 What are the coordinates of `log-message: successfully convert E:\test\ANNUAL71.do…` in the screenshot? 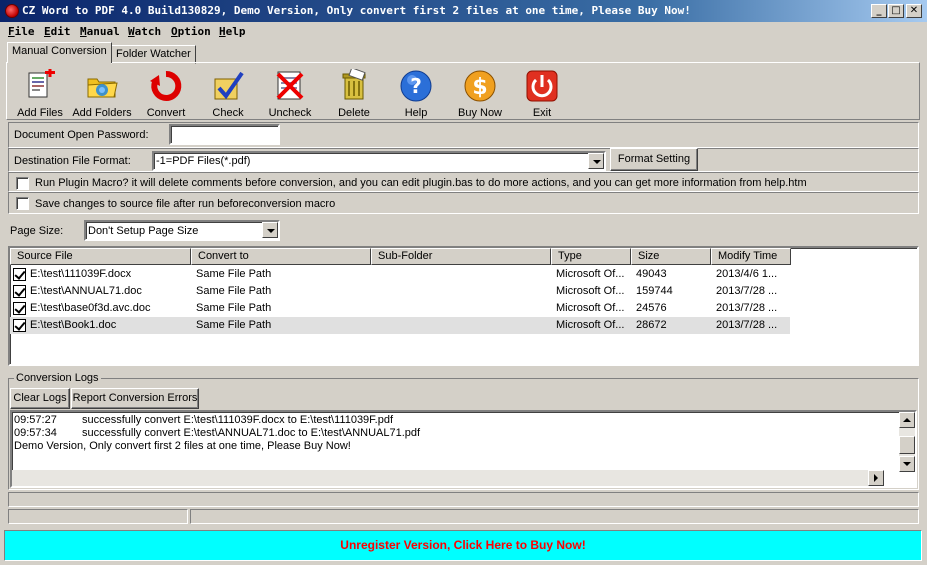 It's located at (251, 433).